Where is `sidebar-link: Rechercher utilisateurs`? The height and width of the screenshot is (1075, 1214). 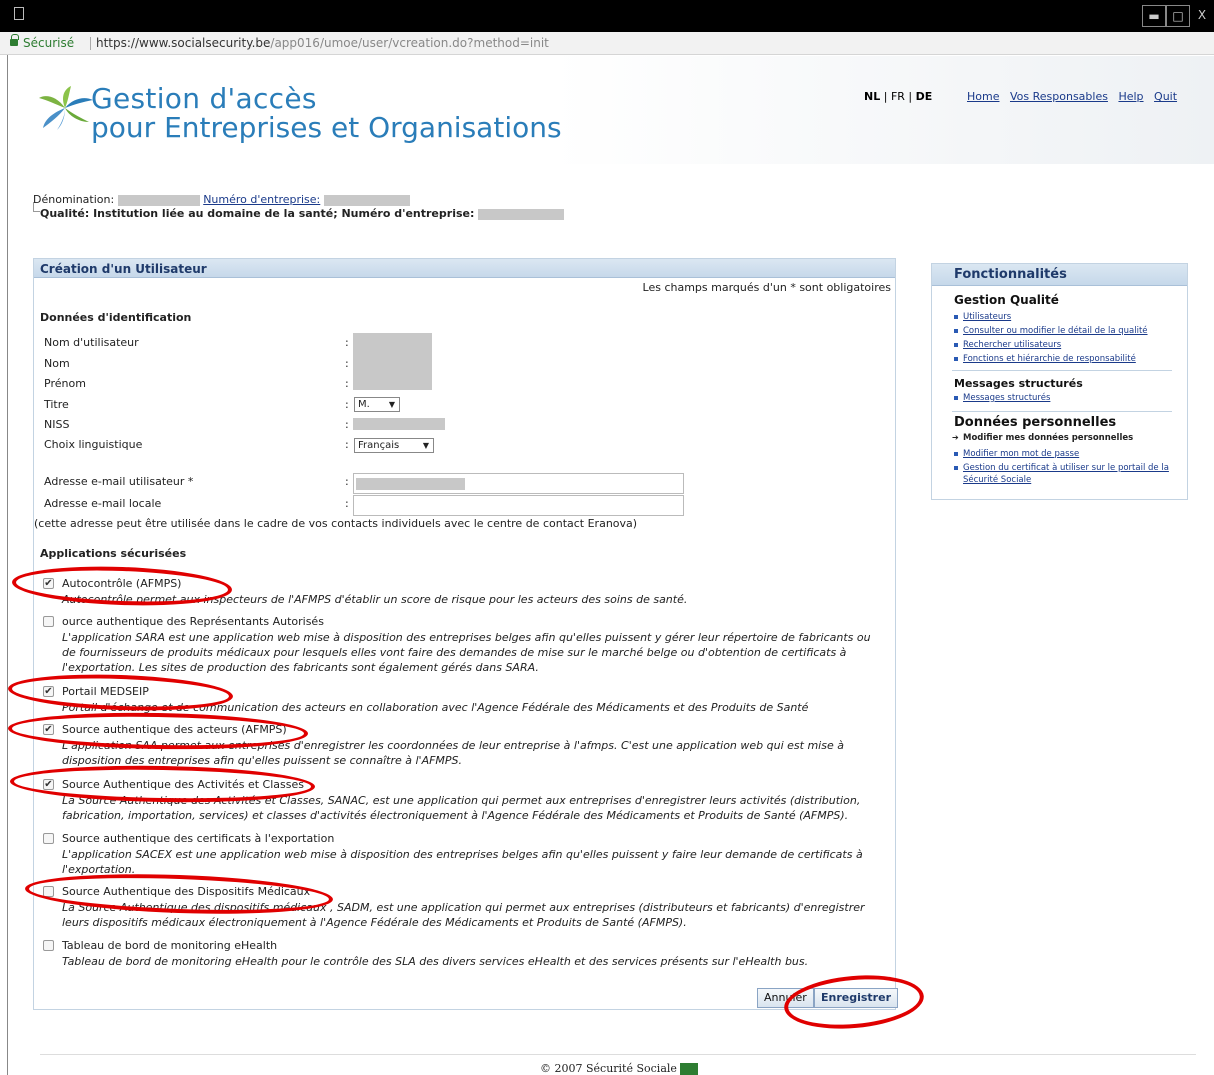
sidebar-link: Rechercher utilisateurs is located at coordinates (1007, 345).